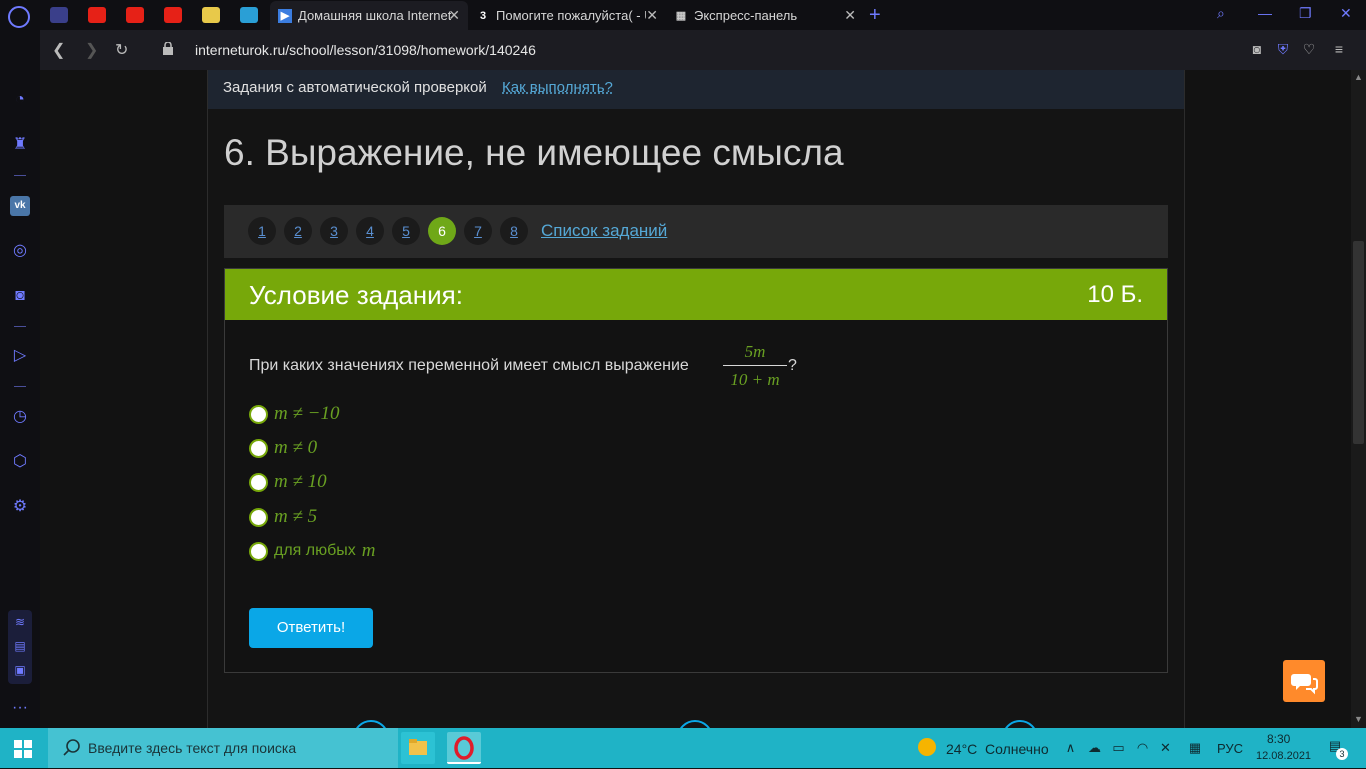 The width and height of the screenshot is (1366, 769). I want to click on search-placeholder: Введите здесь текст для поиска, so click(192, 748).